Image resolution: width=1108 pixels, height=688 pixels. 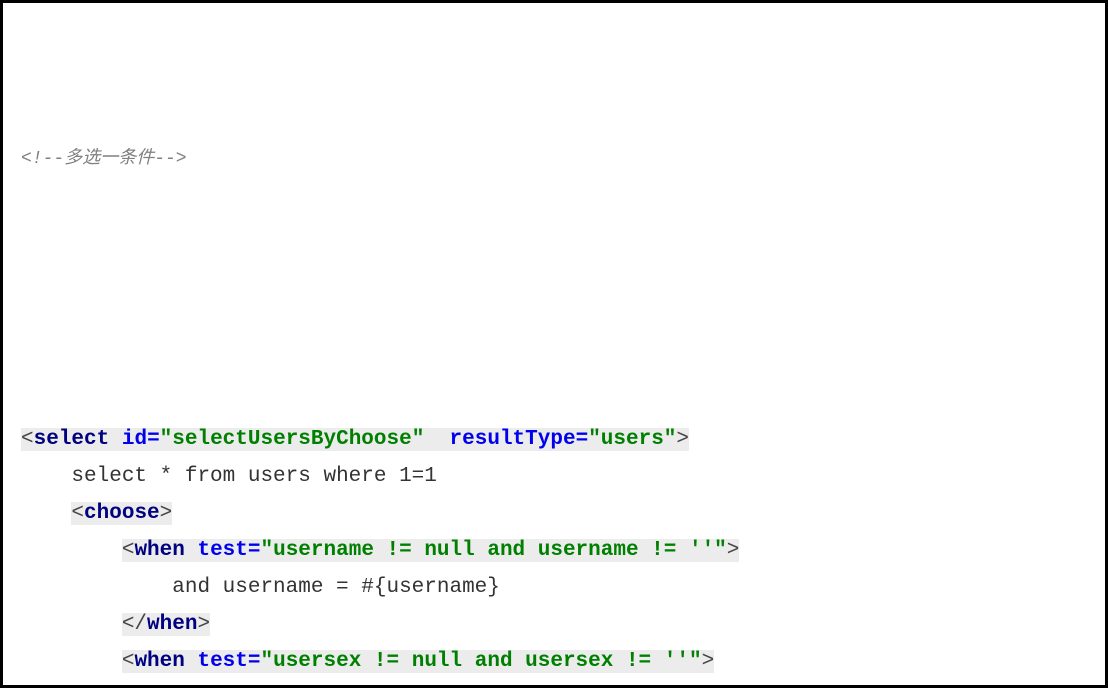 What do you see at coordinates (493, 550) in the screenshot?
I see `attribute-value: "username != null and username != ''"` at bounding box center [493, 550].